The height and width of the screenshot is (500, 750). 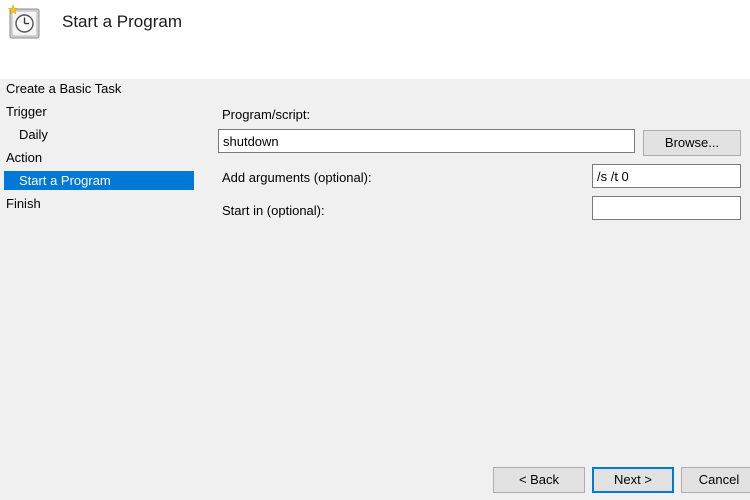 What do you see at coordinates (297, 177) in the screenshot?
I see `add-arguments-label: Add arguments (optional):` at bounding box center [297, 177].